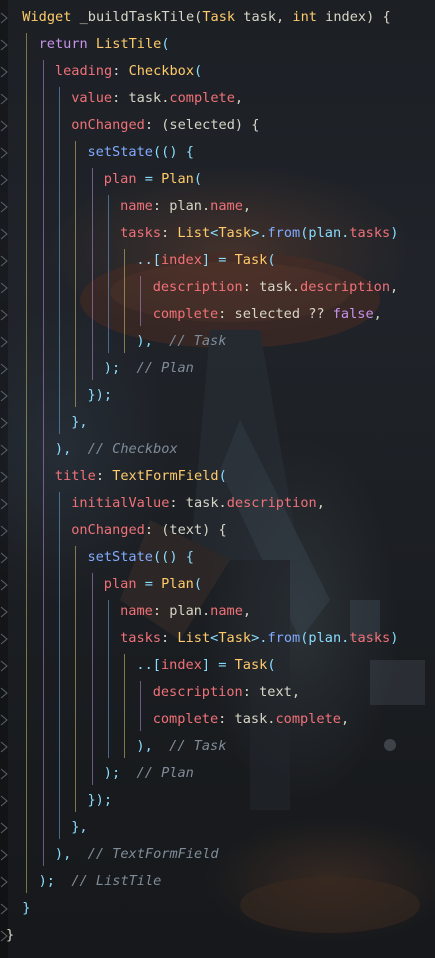 The width and height of the screenshot is (435, 958). I want to click on code-line: }, so click(10, 935).